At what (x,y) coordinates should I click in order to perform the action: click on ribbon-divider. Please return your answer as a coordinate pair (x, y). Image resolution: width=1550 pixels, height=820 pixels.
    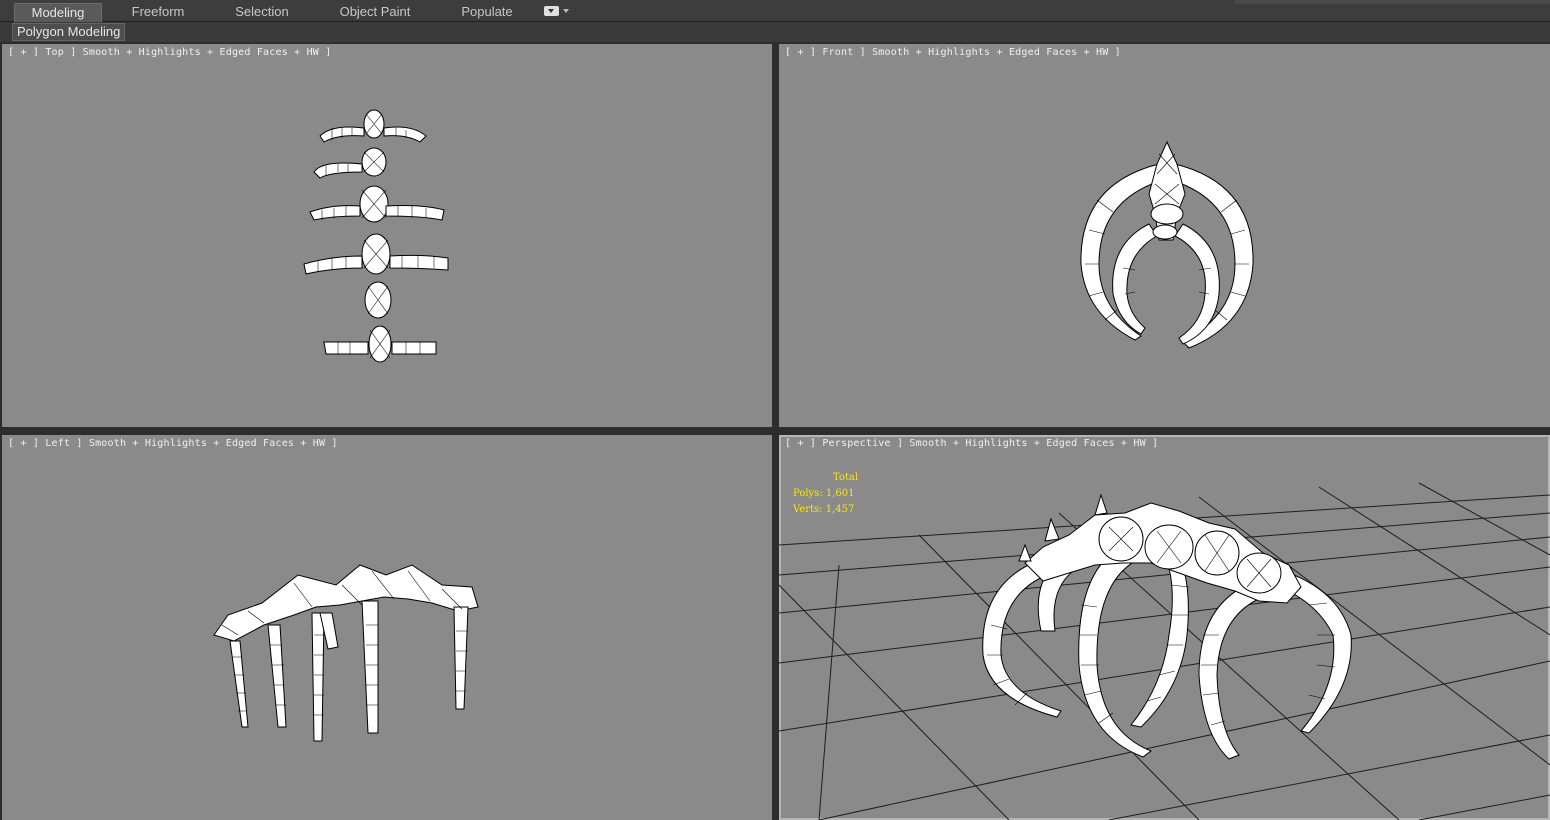
    Looking at the image, I should click on (1392, 2).